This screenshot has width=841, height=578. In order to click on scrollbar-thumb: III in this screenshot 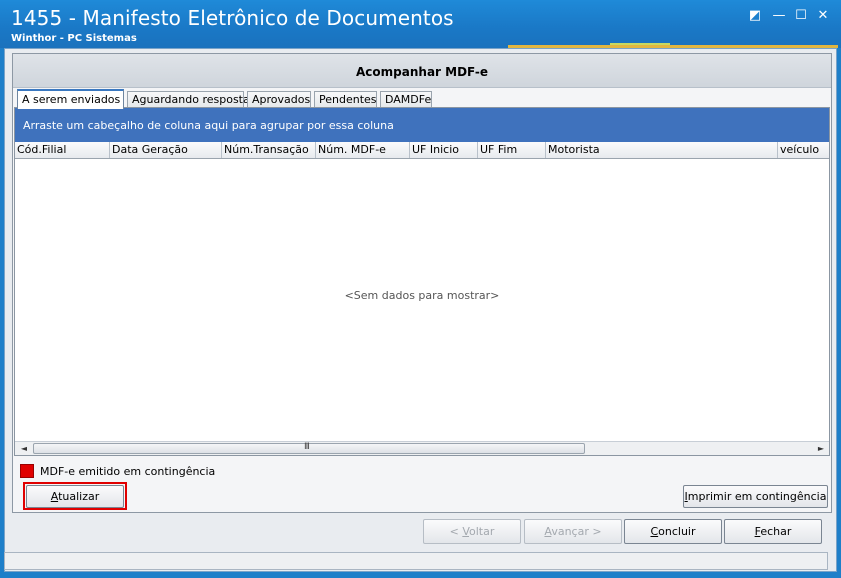, I will do `click(309, 448)`.